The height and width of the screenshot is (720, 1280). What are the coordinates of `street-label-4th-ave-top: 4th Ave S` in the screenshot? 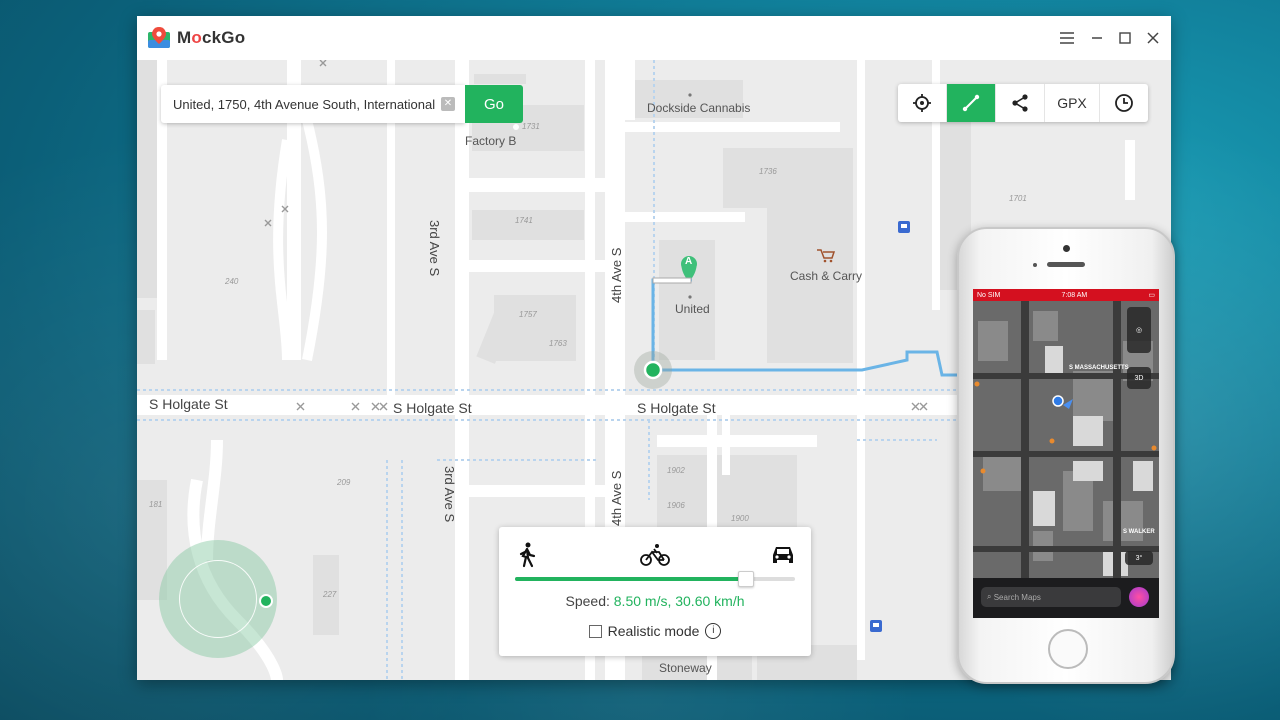 It's located at (616, 275).